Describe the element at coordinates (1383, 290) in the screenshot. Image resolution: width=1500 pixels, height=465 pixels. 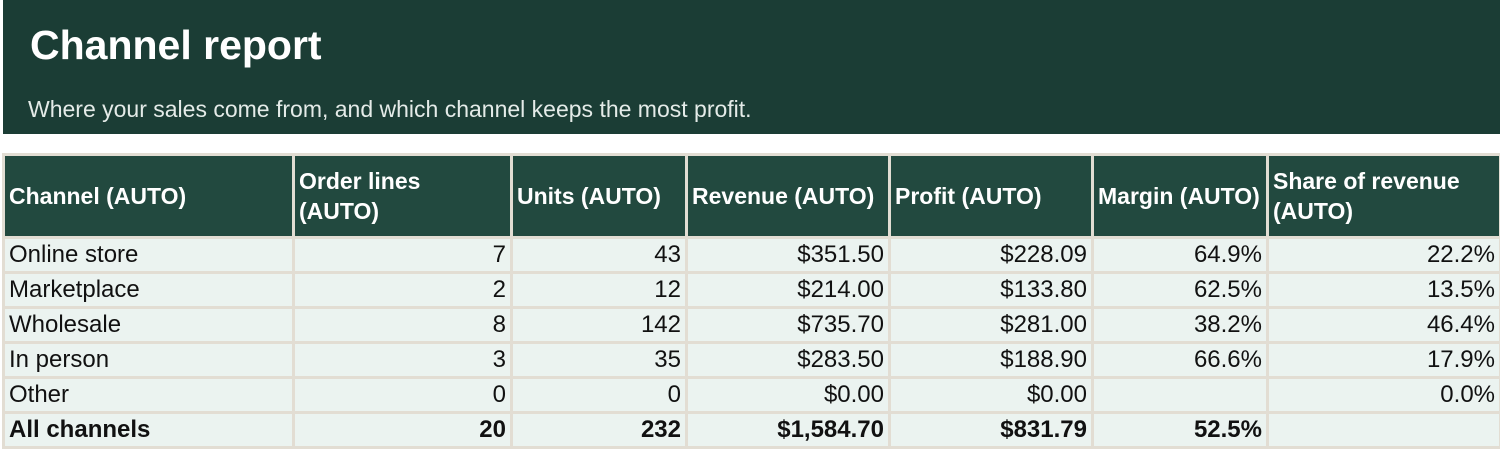
I see `share-cell: 13.5%` at that location.